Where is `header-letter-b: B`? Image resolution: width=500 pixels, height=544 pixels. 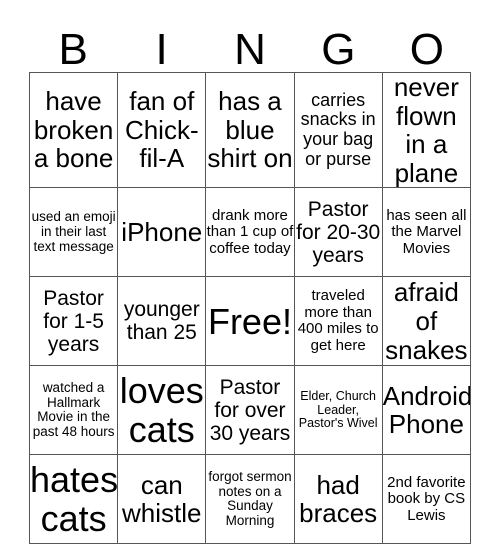 header-letter-b: B is located at coordinates (73, 49).